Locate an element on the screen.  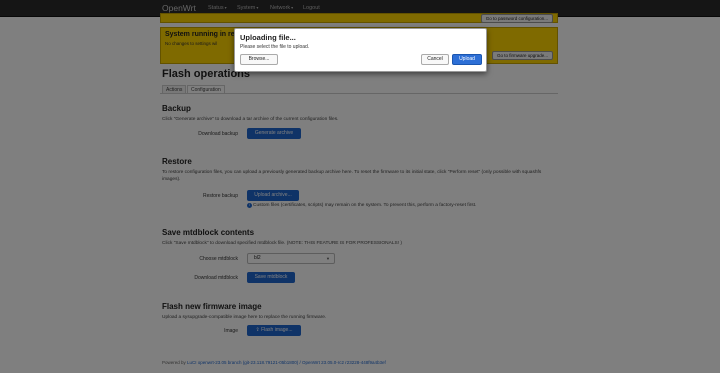
dialog-text: Please select the file to upload. is located at coordinates (275, 47).